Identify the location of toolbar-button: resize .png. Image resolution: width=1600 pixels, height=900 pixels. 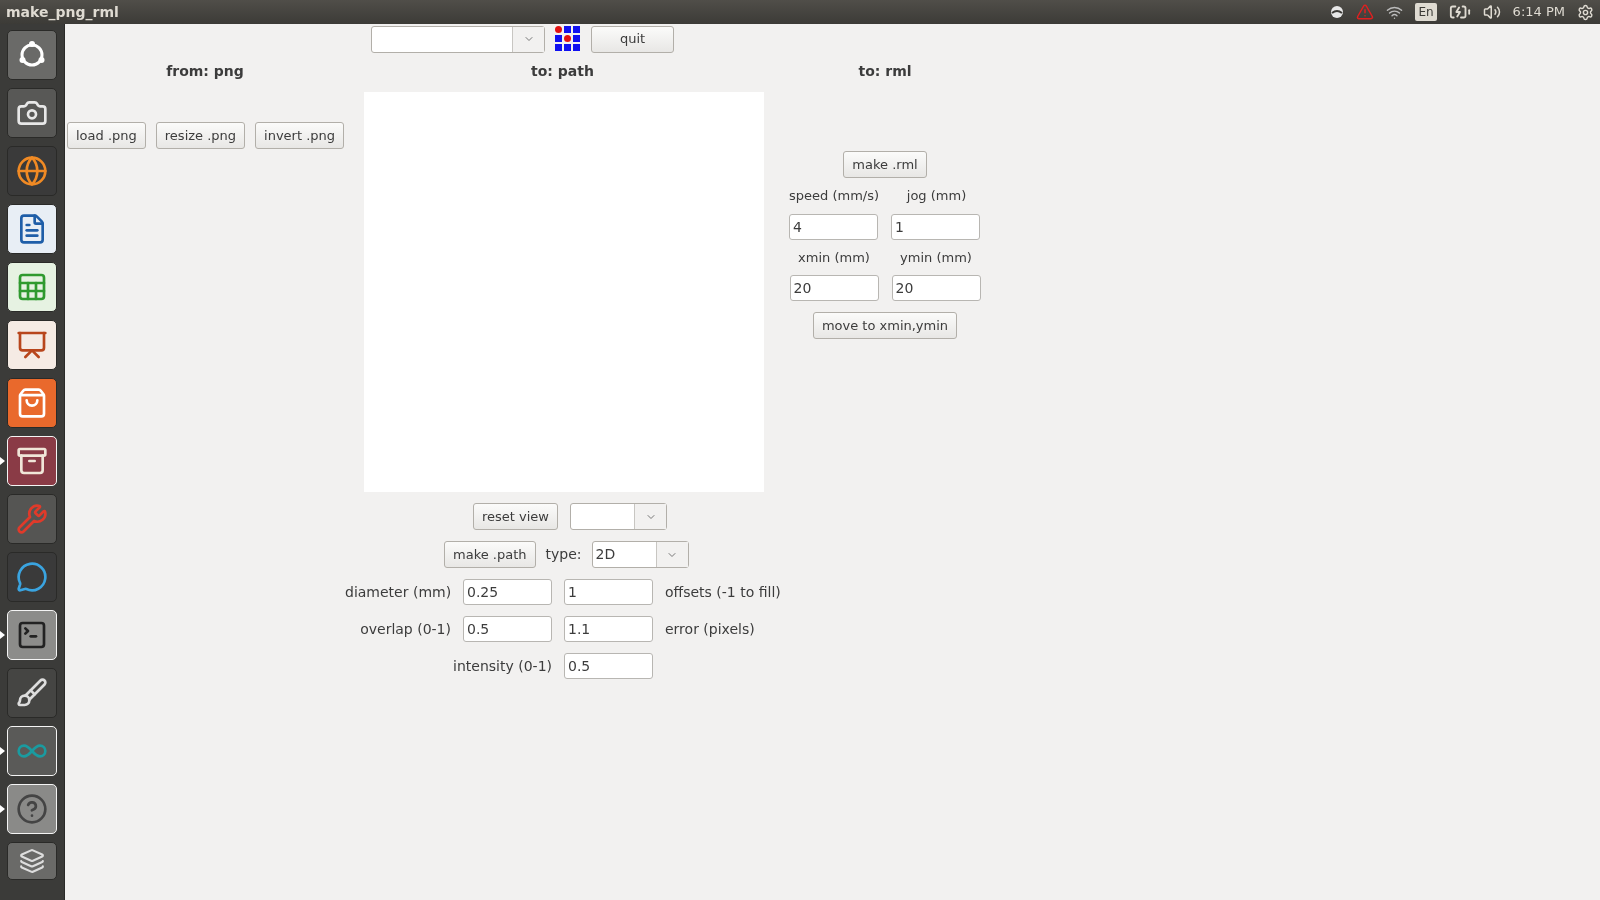
(200, 135).